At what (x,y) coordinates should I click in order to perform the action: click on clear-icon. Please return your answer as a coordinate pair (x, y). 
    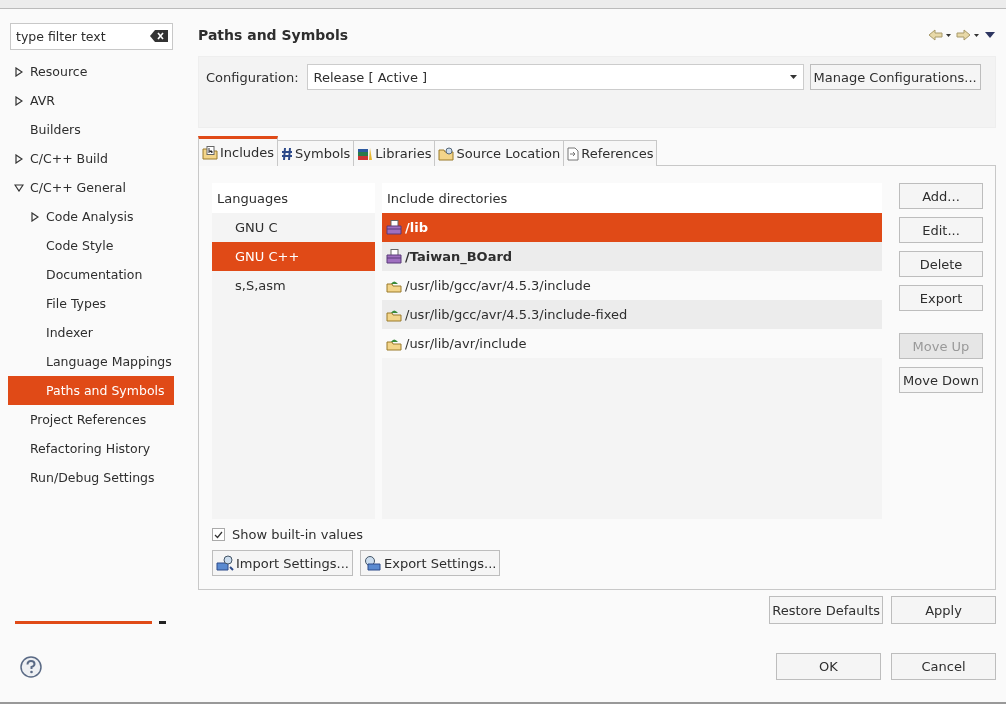
    Looking at the image, I should click on (159, 36).